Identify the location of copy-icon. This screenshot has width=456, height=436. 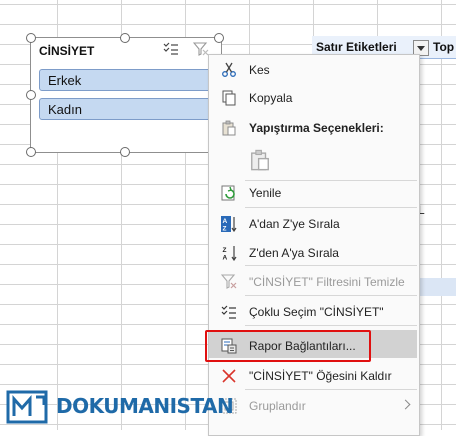
(229, 98).